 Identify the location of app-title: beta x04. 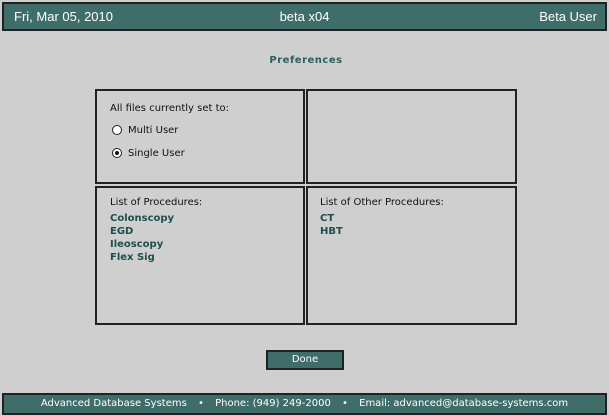
(304, 16).